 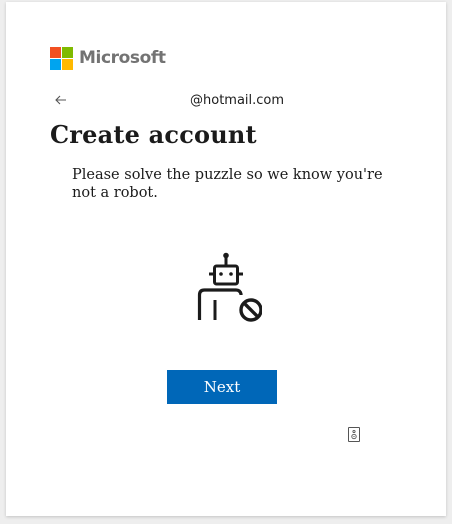 I want to click on identity-email: @hotmail.com, so click(x=237, y=100).